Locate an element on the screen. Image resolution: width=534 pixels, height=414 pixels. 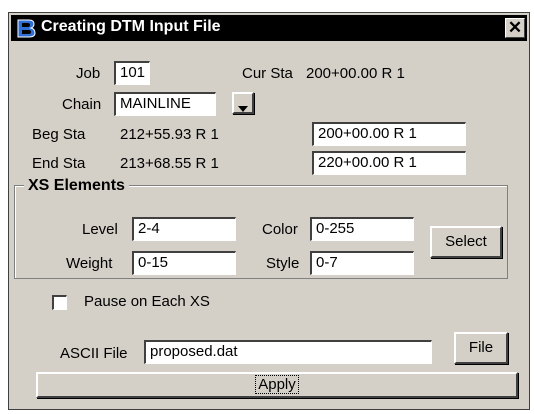
style-label: Style is located at coordinates (283, 263).